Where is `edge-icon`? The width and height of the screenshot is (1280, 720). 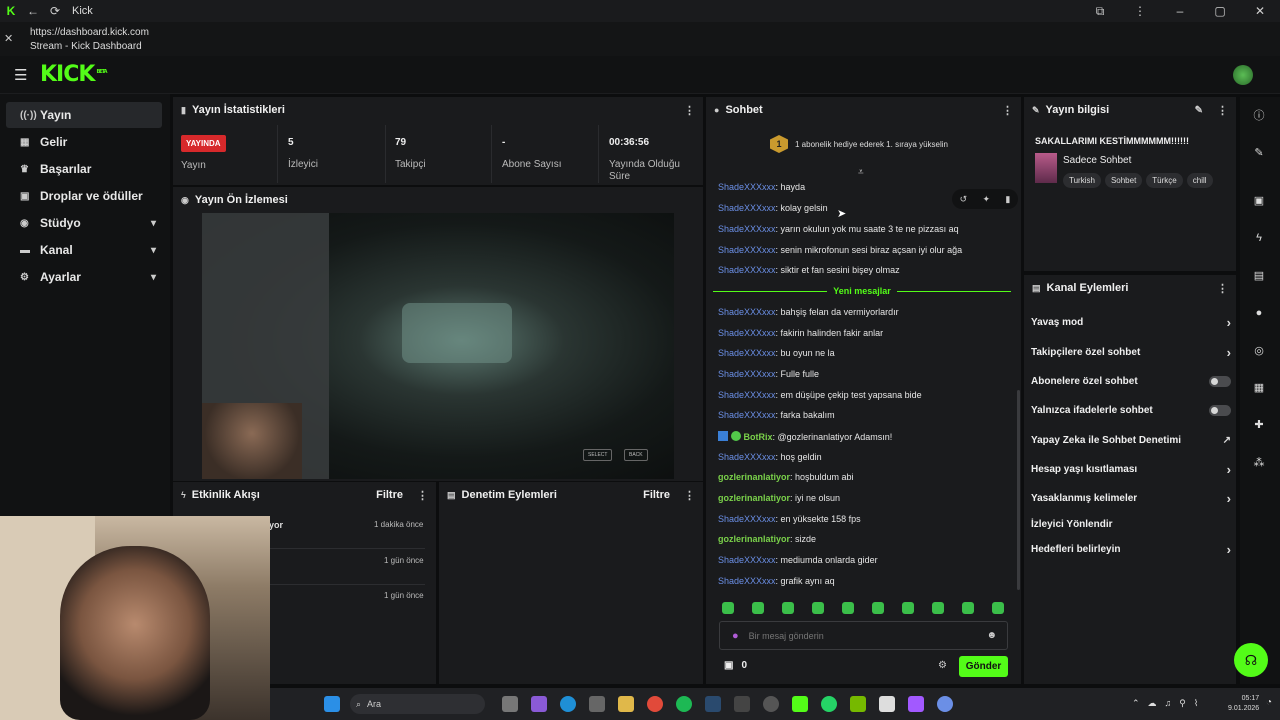
edge-icon is located at coordinates (568, 704).